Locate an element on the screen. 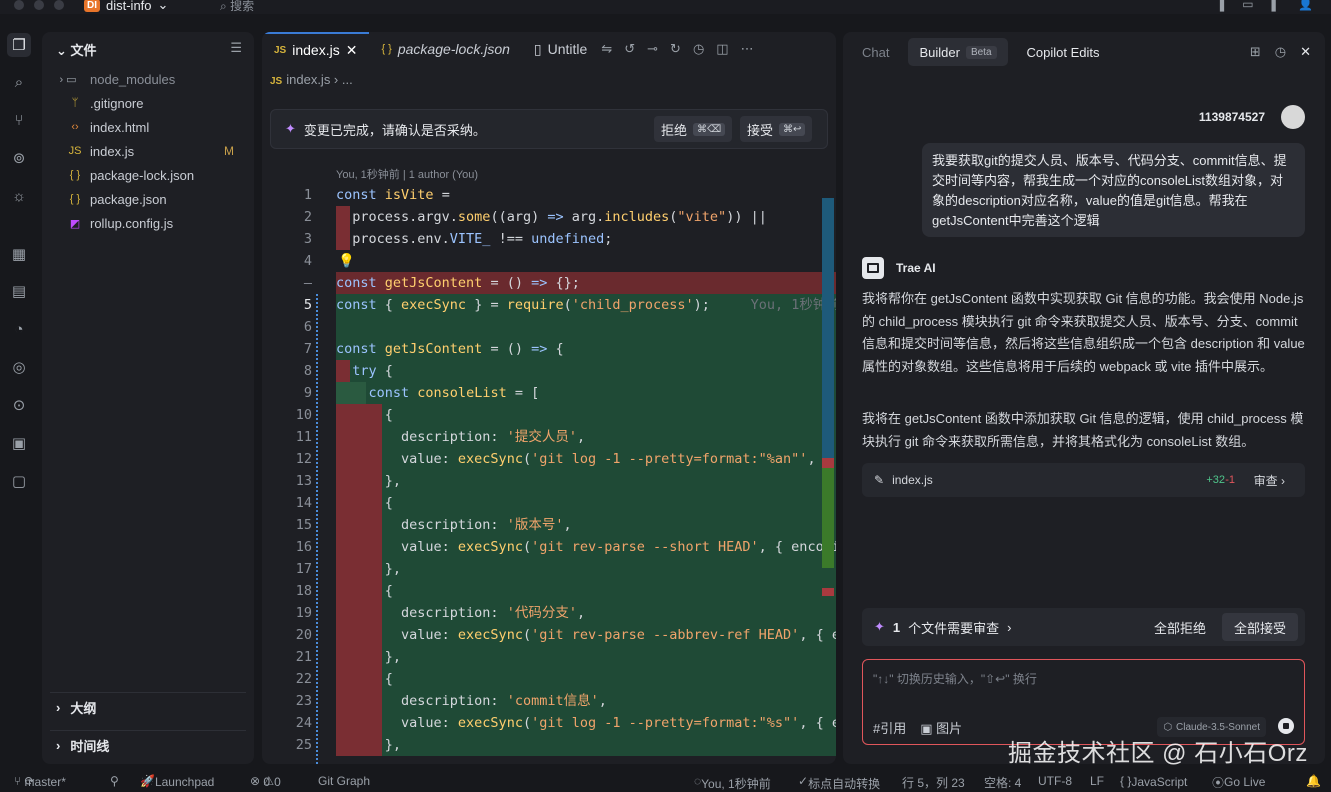 This screenshot has height=792, width=1331. go-back-icon: ↺ is located at coordinates (629, 49).